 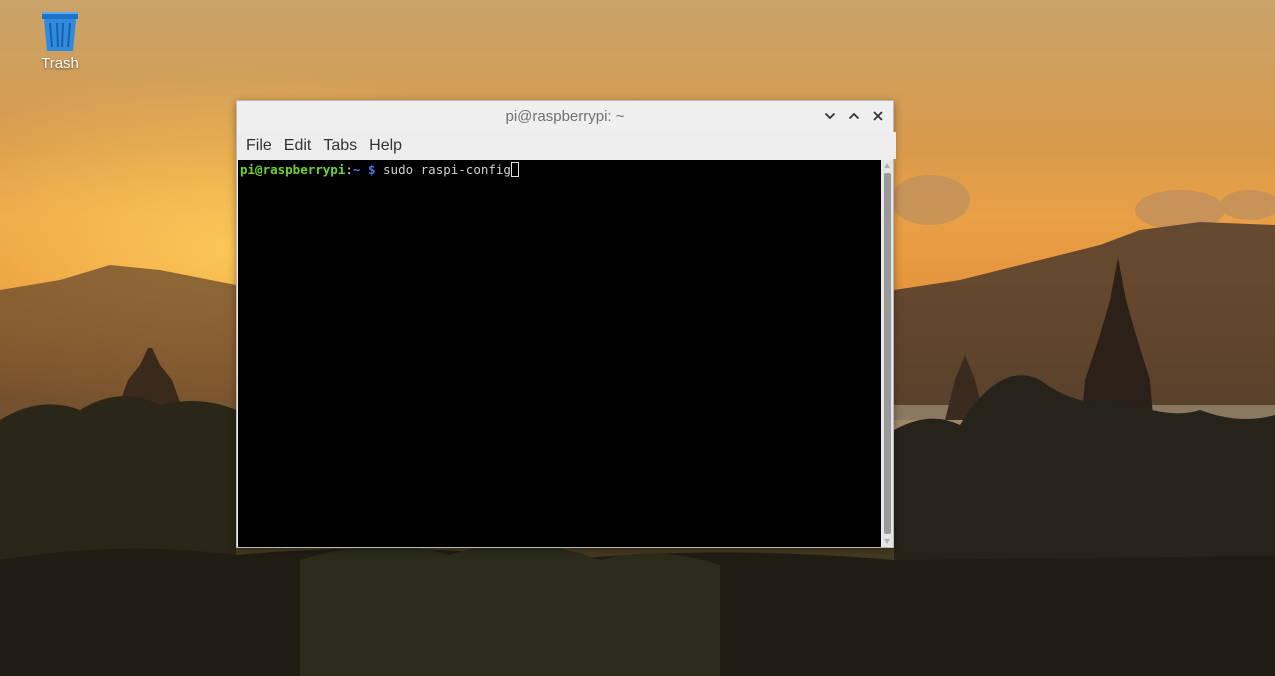 I want to click on trash-icon, so click(x=60, y=31).